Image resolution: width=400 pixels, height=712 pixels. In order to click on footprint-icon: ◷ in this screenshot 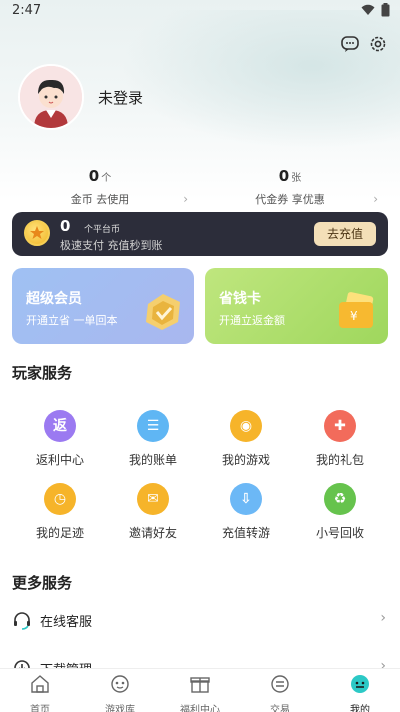, I will do `click(60, 499)`.